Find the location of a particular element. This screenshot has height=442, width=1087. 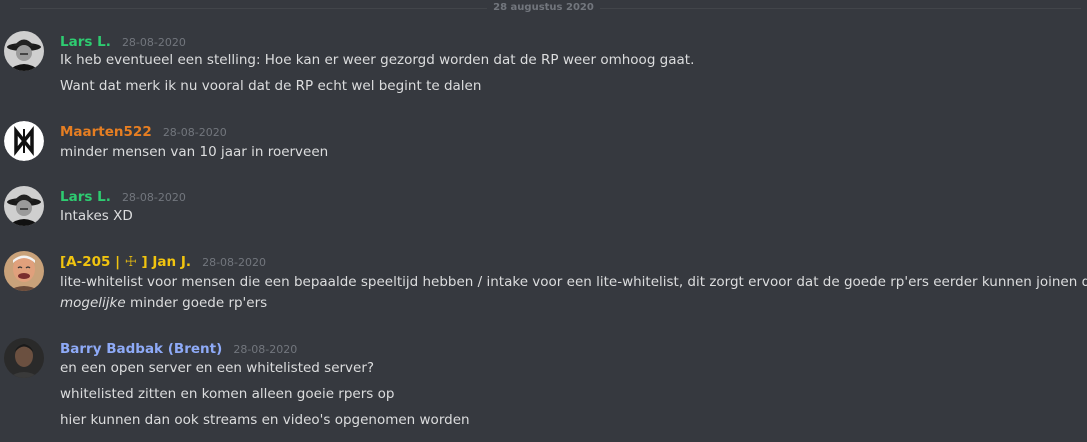

date-divider: 28 augustus 2020 is located at coordinates (543, 8).